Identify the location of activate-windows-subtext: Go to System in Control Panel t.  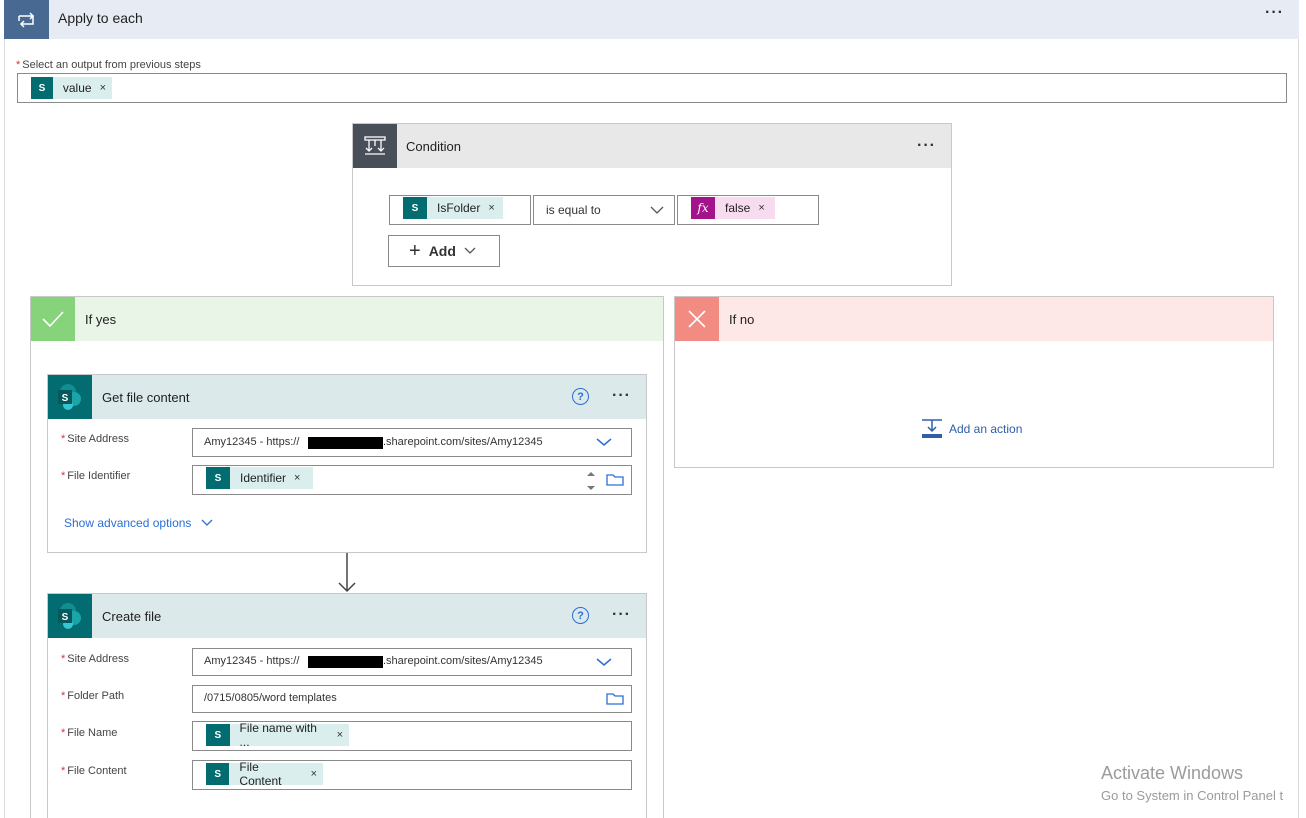
(1192, 795).